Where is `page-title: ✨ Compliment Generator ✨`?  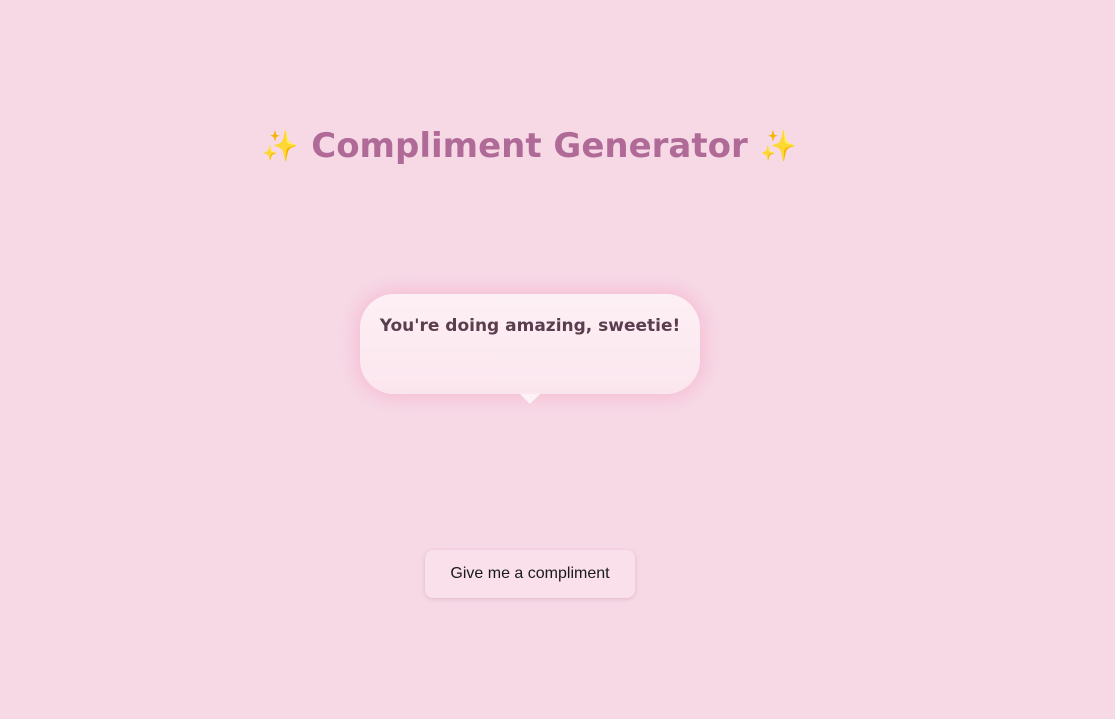
page-title: ✨ Compliment Generator ✨ is located at coordinates (529, 146).